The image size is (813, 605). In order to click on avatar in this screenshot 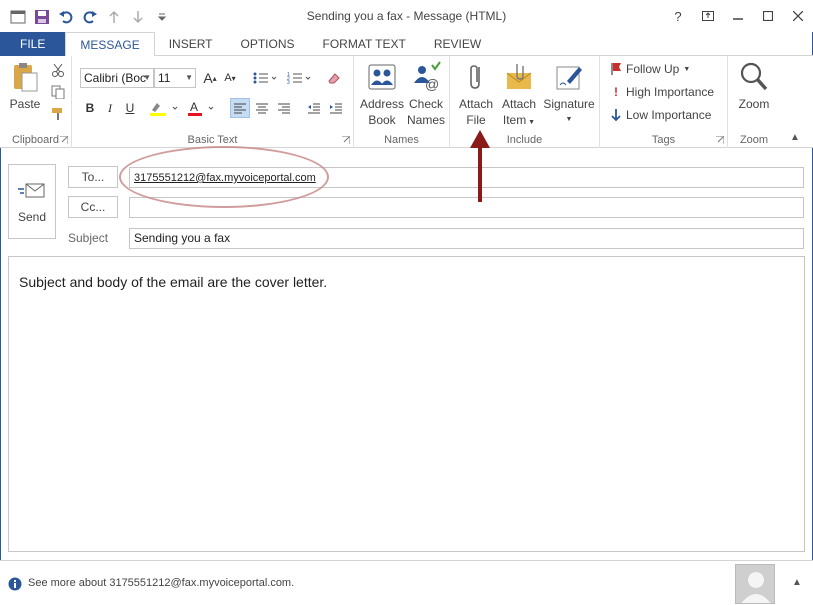, I will do `click(755, 584)`.